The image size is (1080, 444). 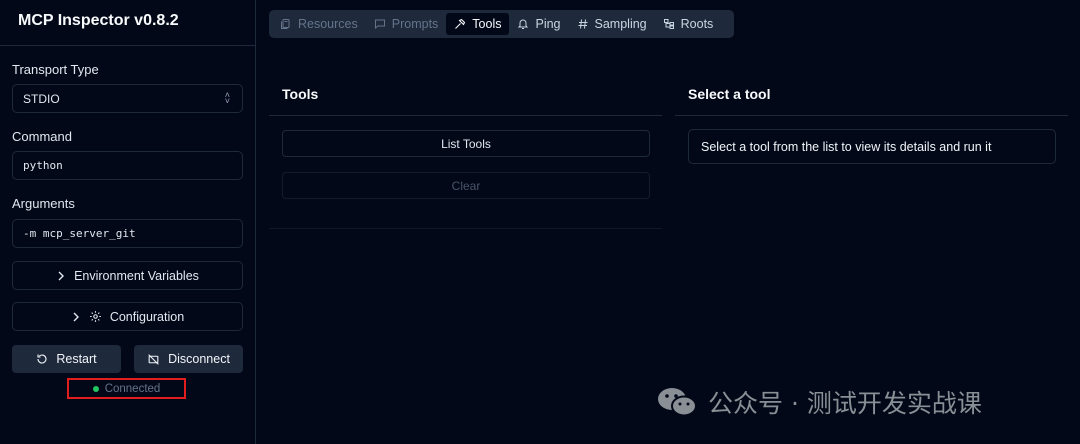 What do you see at coordinates (415, 24) in the screenshot?
I see `tab-prompts-label: Prompts` at bounding box center [415, 24].